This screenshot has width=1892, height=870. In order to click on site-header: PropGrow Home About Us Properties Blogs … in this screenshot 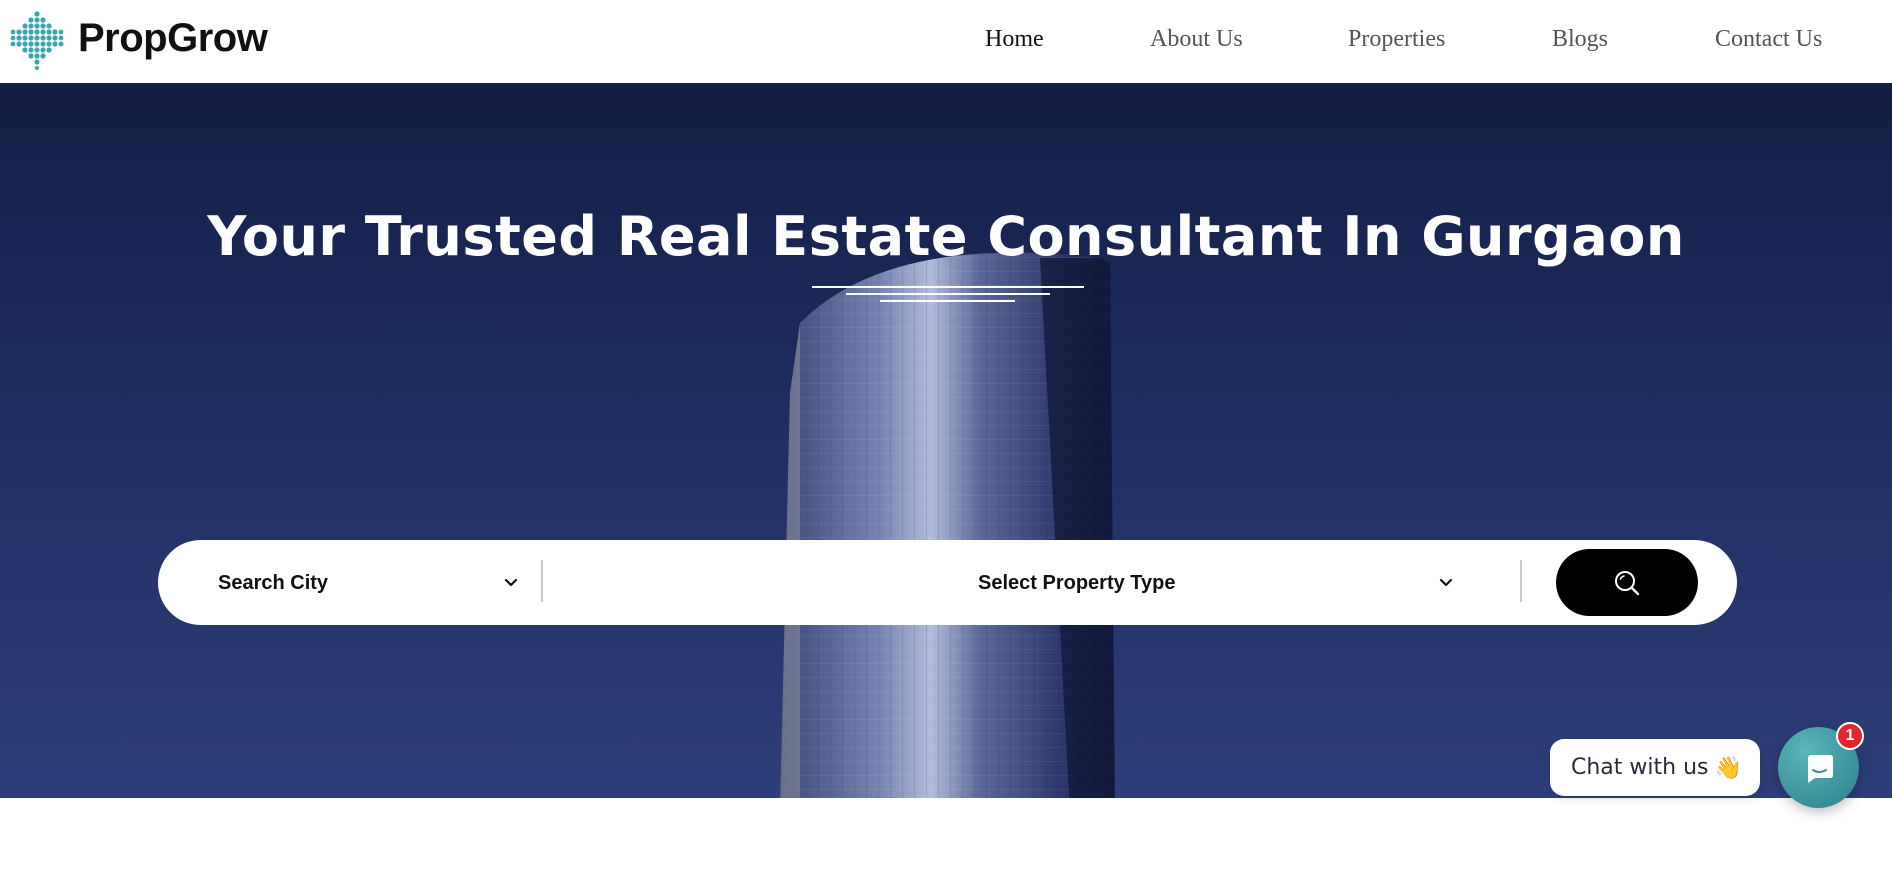, I will do `click(946, 41)`.